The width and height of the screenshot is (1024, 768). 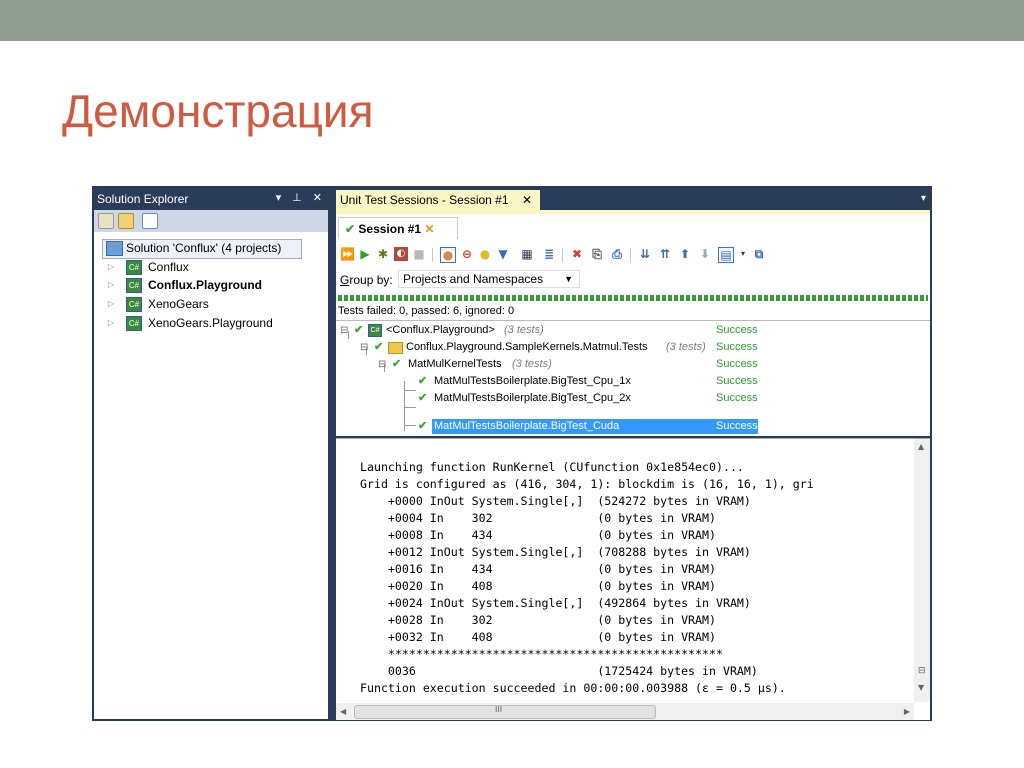 I want to click on unit-test-sessions-tab: Unit Test Sessions - Session #1 ✕, so click(x=438, y=200).